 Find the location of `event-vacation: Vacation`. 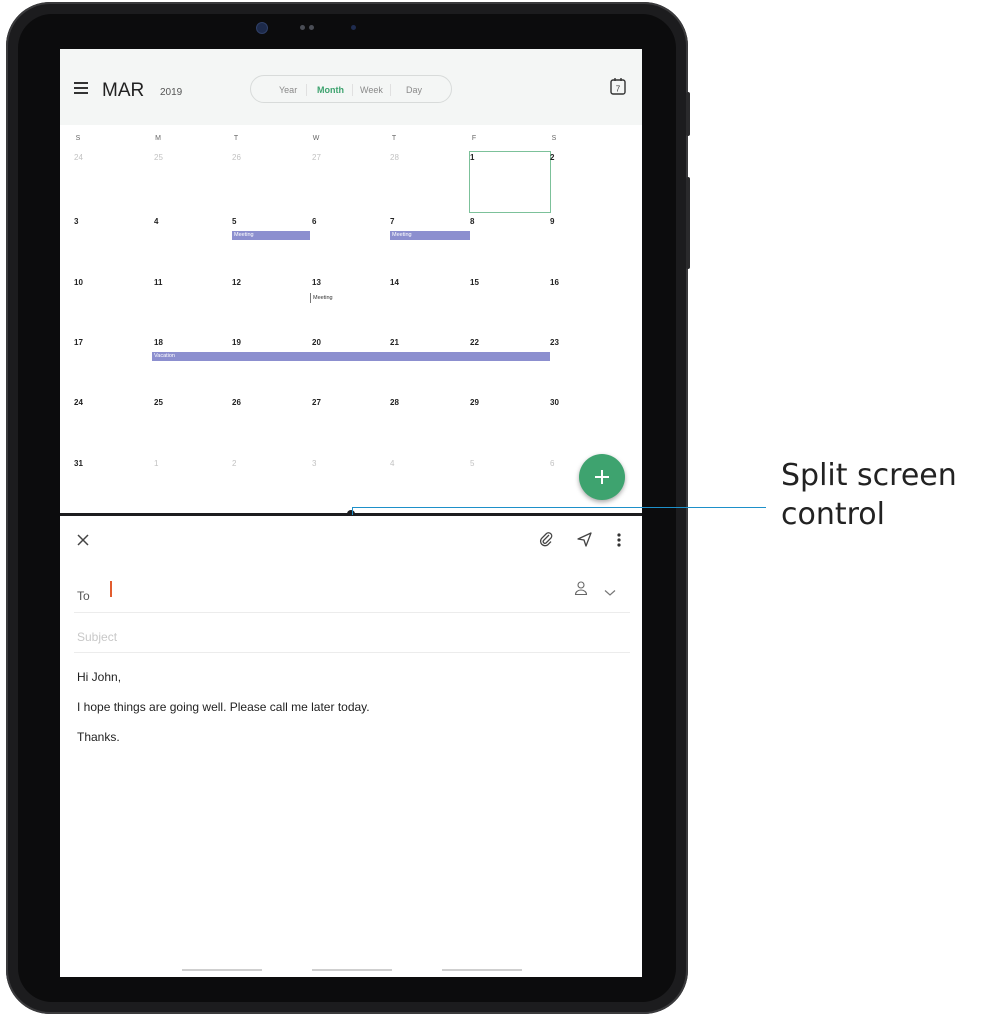

event-vacation: Vacation is located at coordinates (351, 356).